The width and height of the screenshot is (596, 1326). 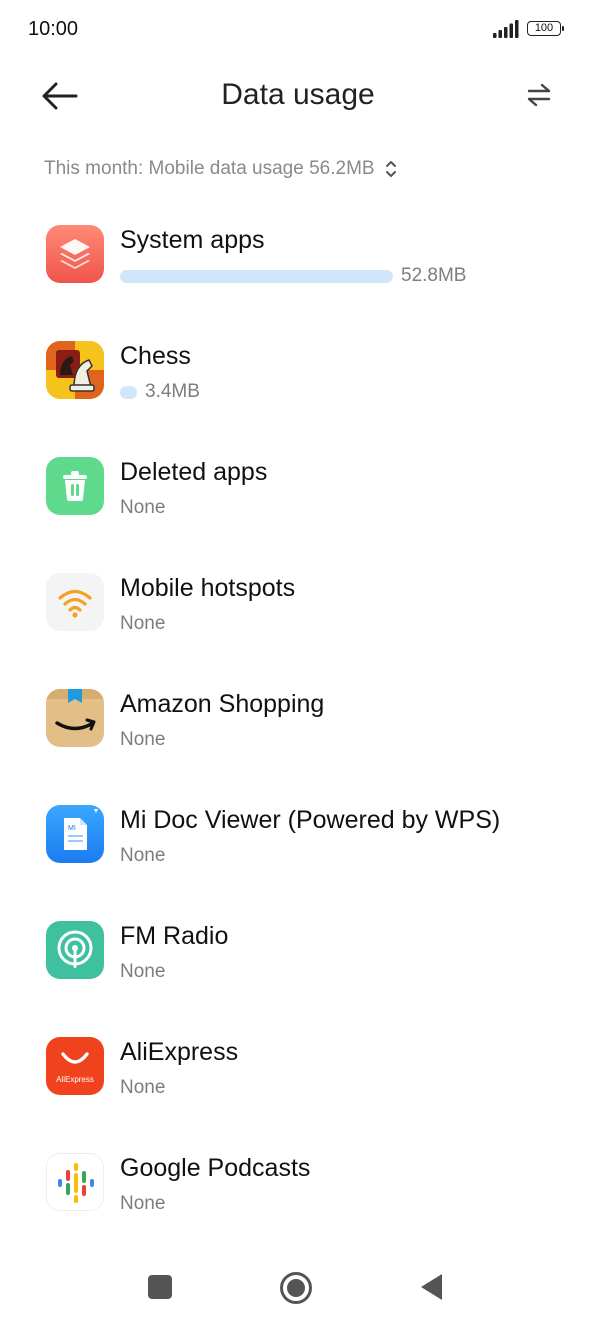 I want to click on usage-value: 3.4MB, so click(x=172, y=391).